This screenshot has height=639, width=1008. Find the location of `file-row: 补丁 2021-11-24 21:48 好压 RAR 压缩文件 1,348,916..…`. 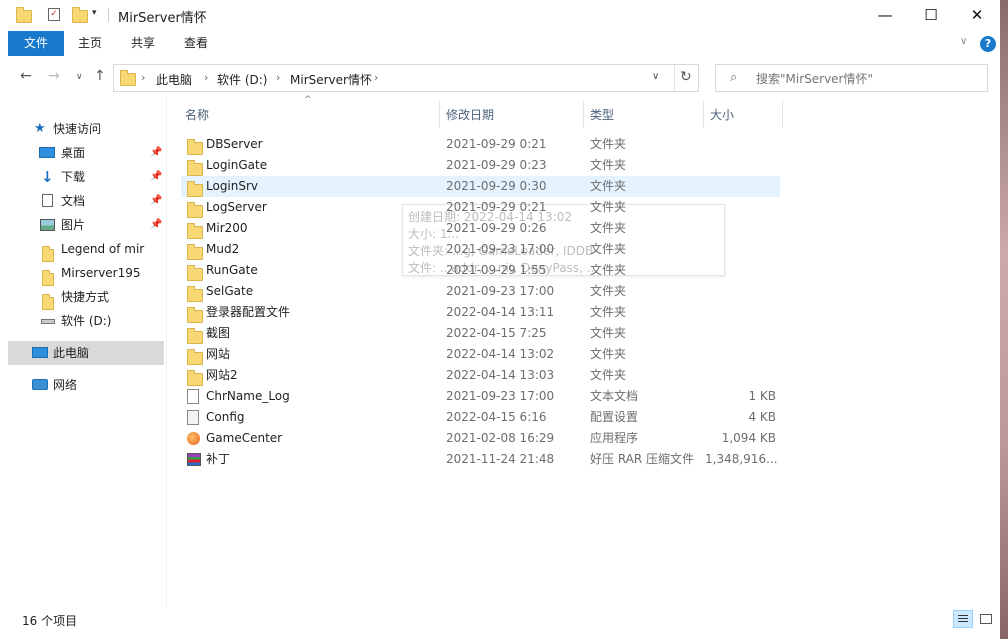

file-row: 补丁 2021-11-24 21:48 好压 RAR 压缩文件 1,348,916..… is located at coordinates (480, 459).